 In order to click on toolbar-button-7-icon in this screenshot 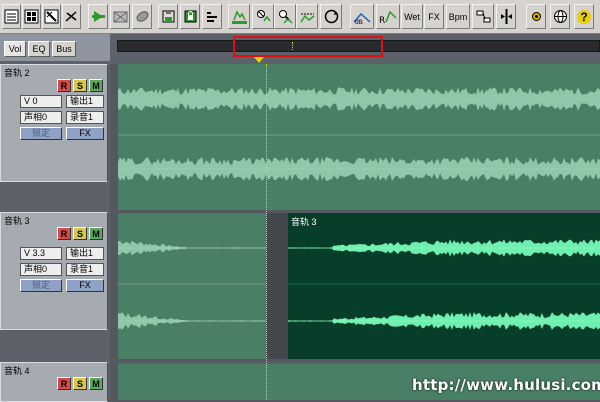, I will do `click(142, 16)`.